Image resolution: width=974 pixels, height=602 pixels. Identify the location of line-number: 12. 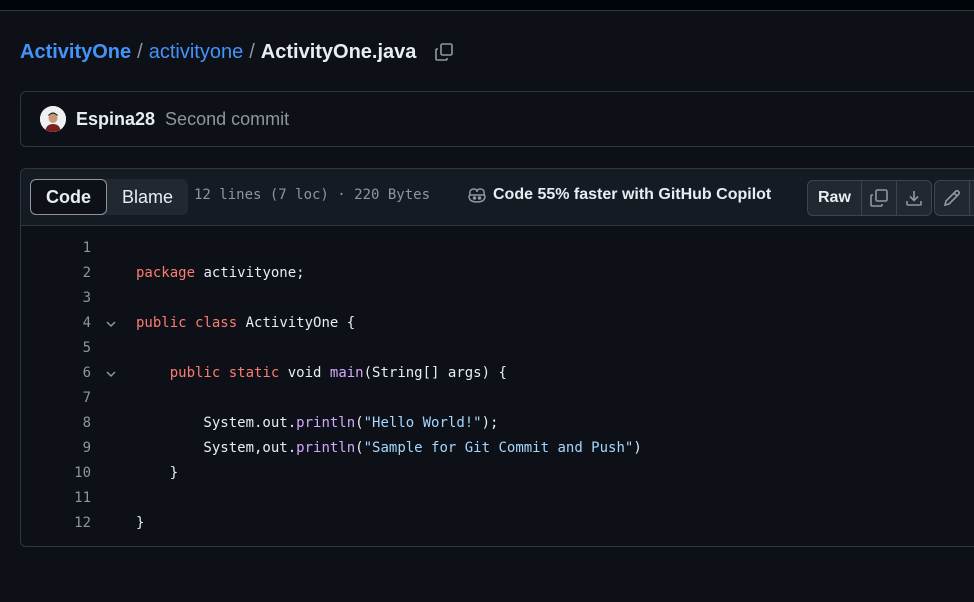
(56, 523).